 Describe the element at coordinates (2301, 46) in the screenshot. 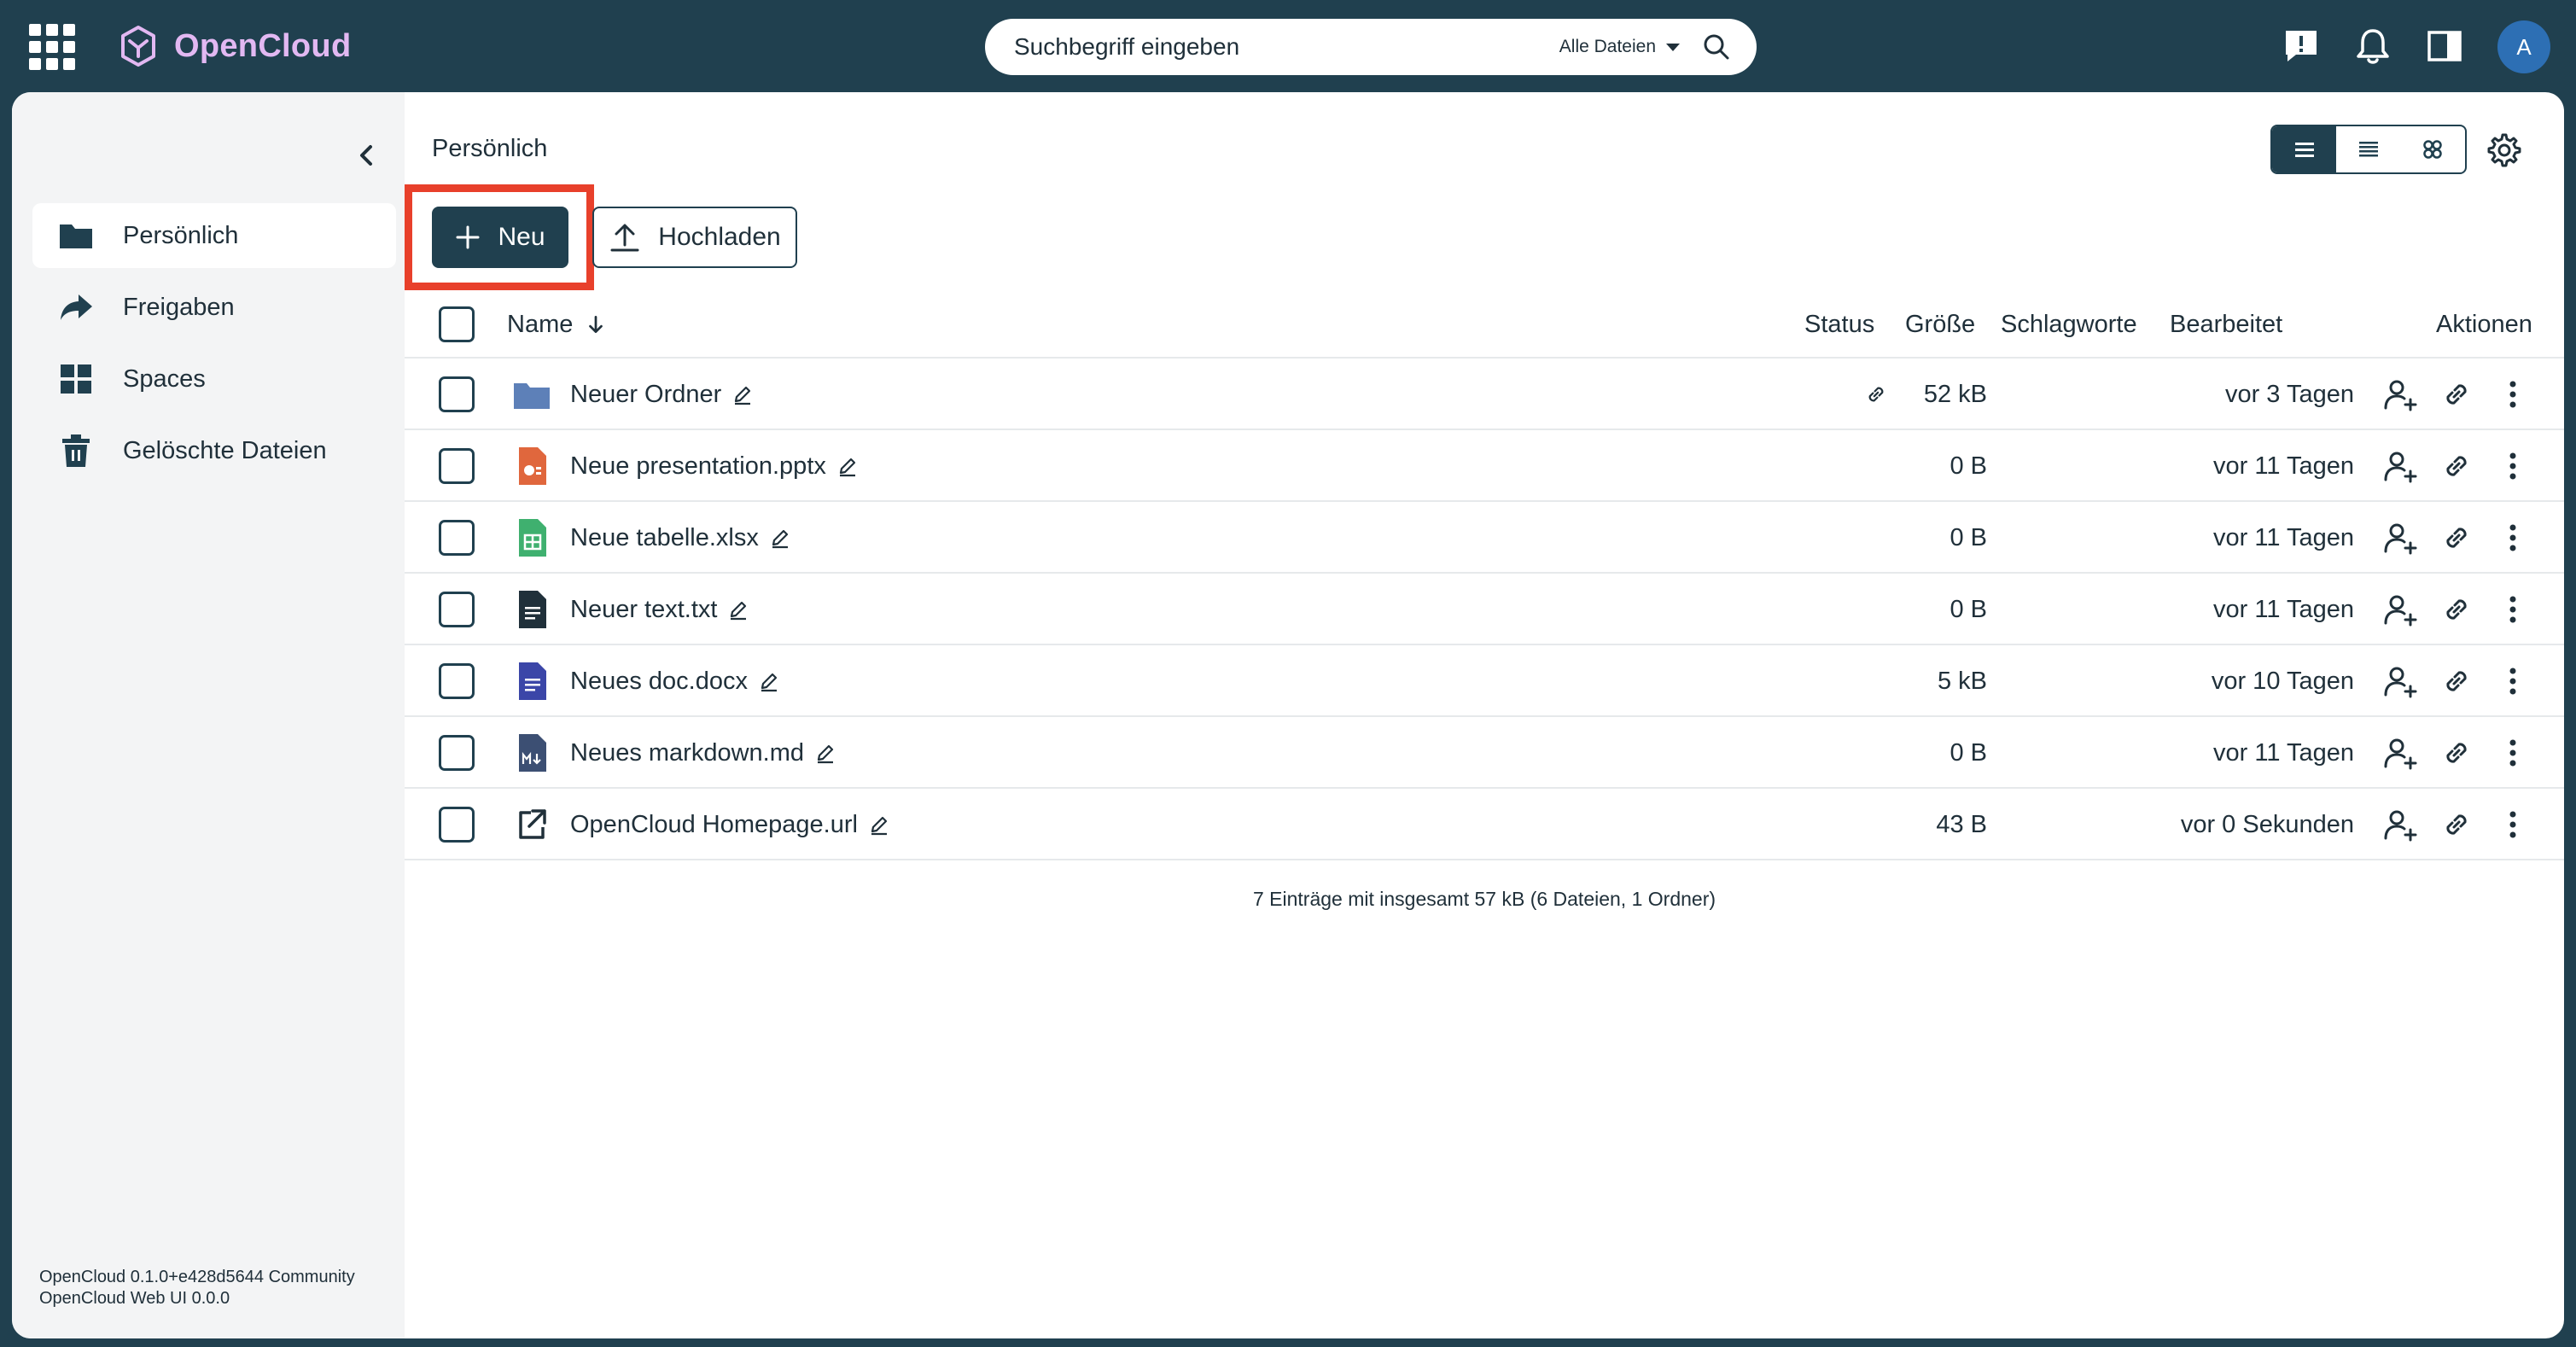

I see `feedback-icon` at that location.